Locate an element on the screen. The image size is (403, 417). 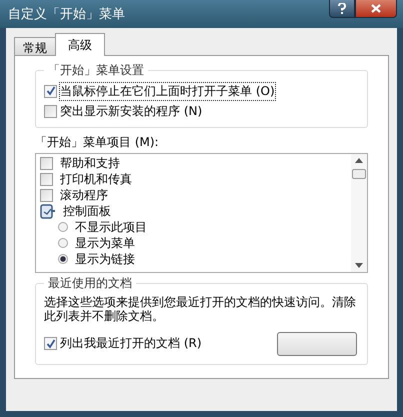
list-label: 「开始」菜单项目 (M): is located at coordinates (97, 142).